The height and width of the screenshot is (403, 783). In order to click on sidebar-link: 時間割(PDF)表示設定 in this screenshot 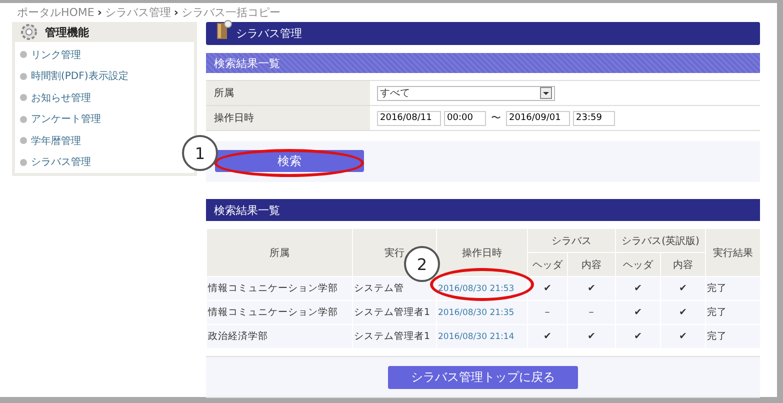, I will do `click(79, 76)`.